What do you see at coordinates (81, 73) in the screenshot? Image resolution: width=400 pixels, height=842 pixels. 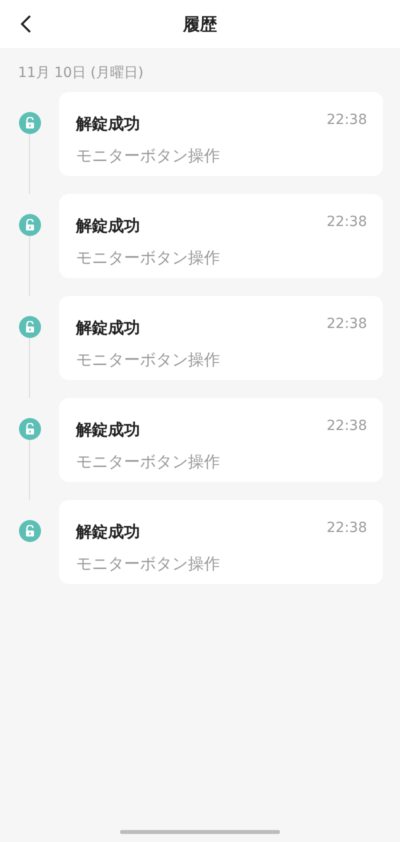 I see `date-heading: 11月 10日 (月曜日)` at bounding box center [81, 73].